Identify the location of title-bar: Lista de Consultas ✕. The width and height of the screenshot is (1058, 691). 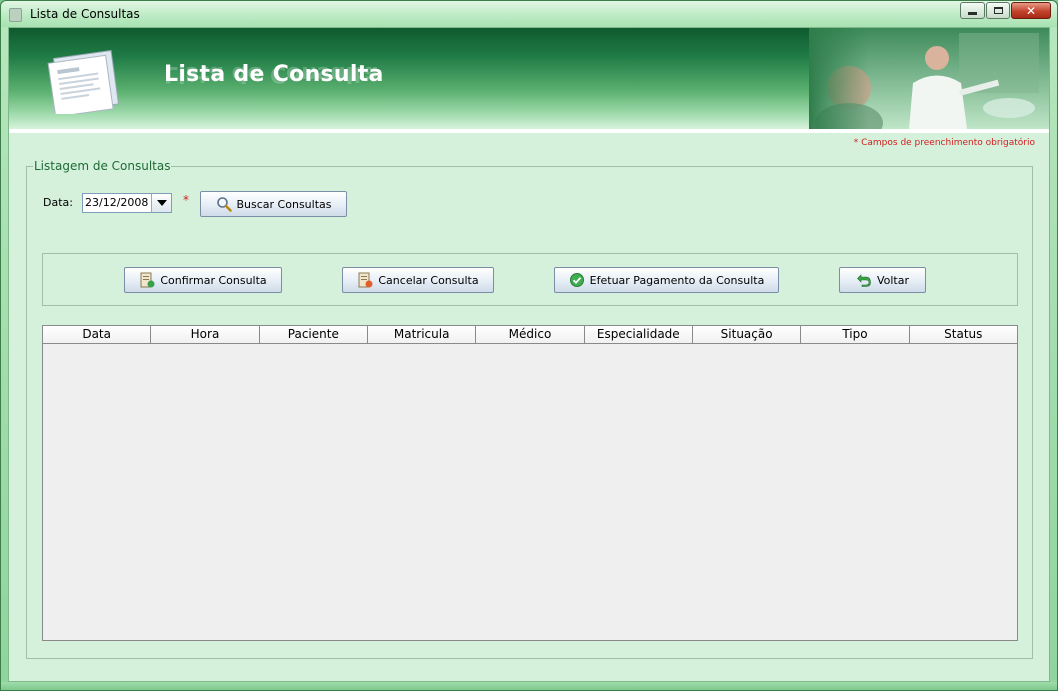
(529, 14).